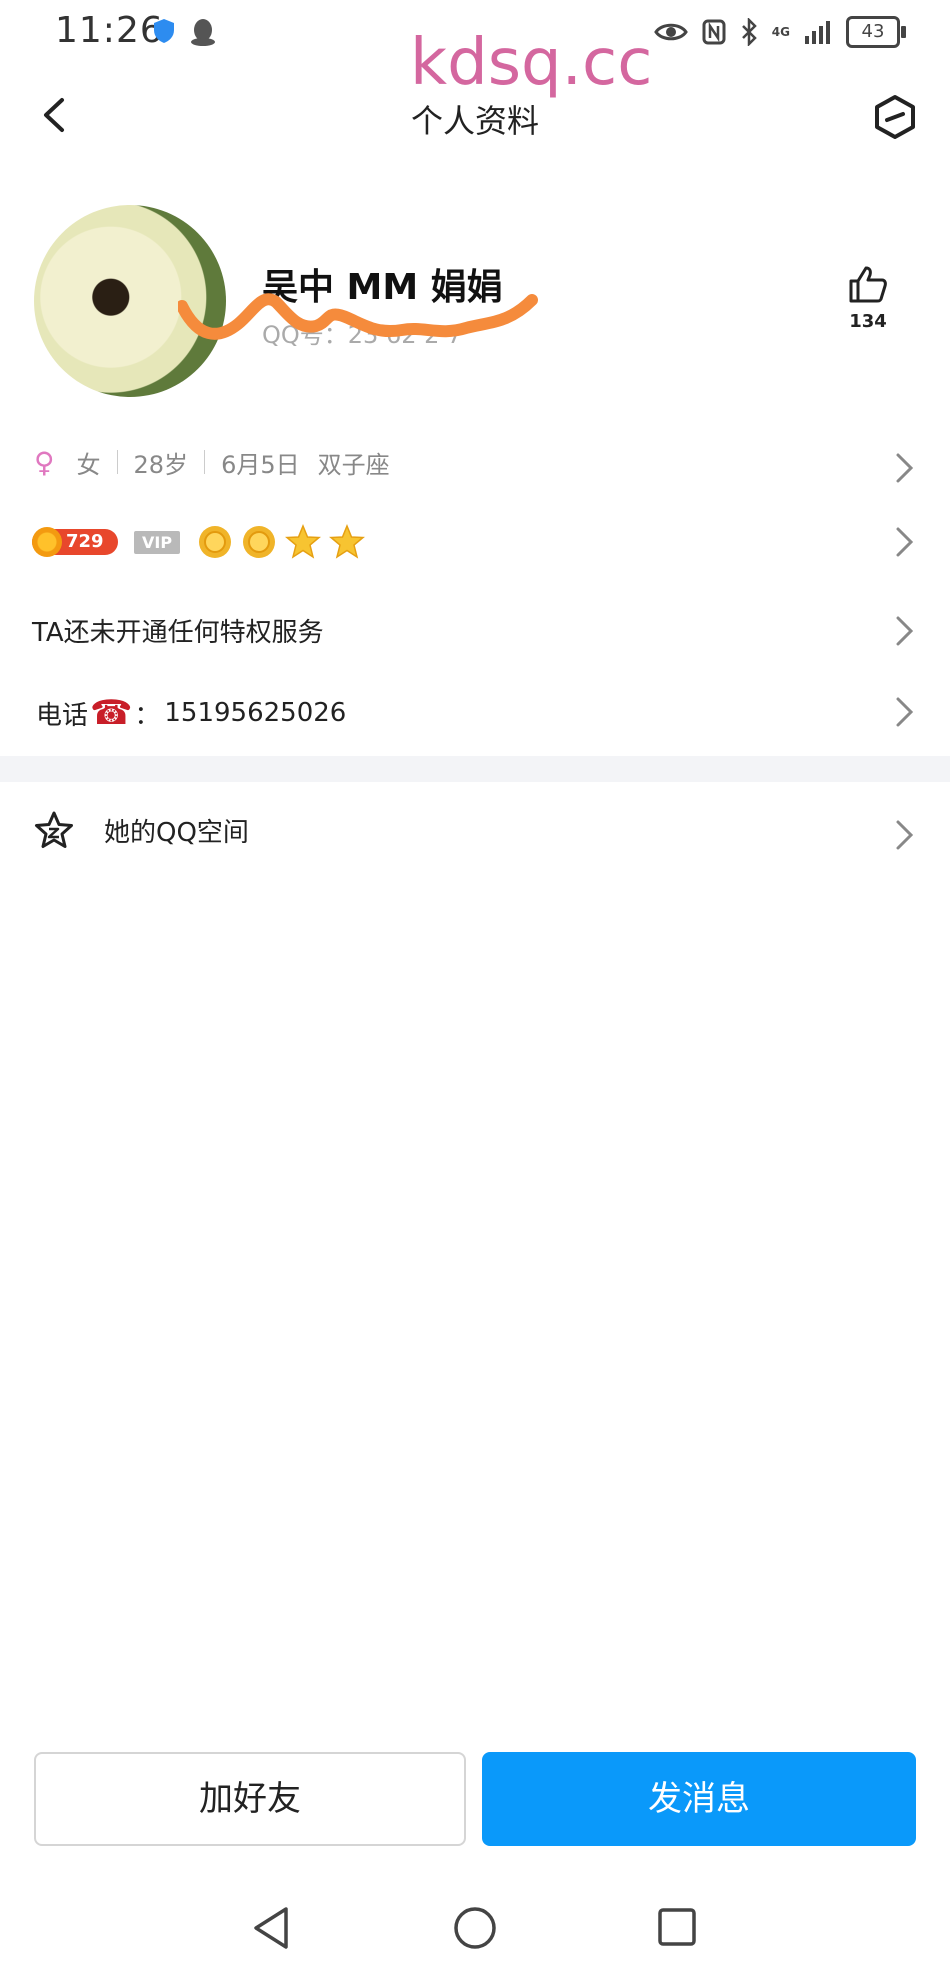 Image resolution: width=950 pixels, height=1974 pixels. What do you see at coordinates (475, 542) in the screenshot?
I see `badge-row: 729 VIP` at bounding box center [475, 542].